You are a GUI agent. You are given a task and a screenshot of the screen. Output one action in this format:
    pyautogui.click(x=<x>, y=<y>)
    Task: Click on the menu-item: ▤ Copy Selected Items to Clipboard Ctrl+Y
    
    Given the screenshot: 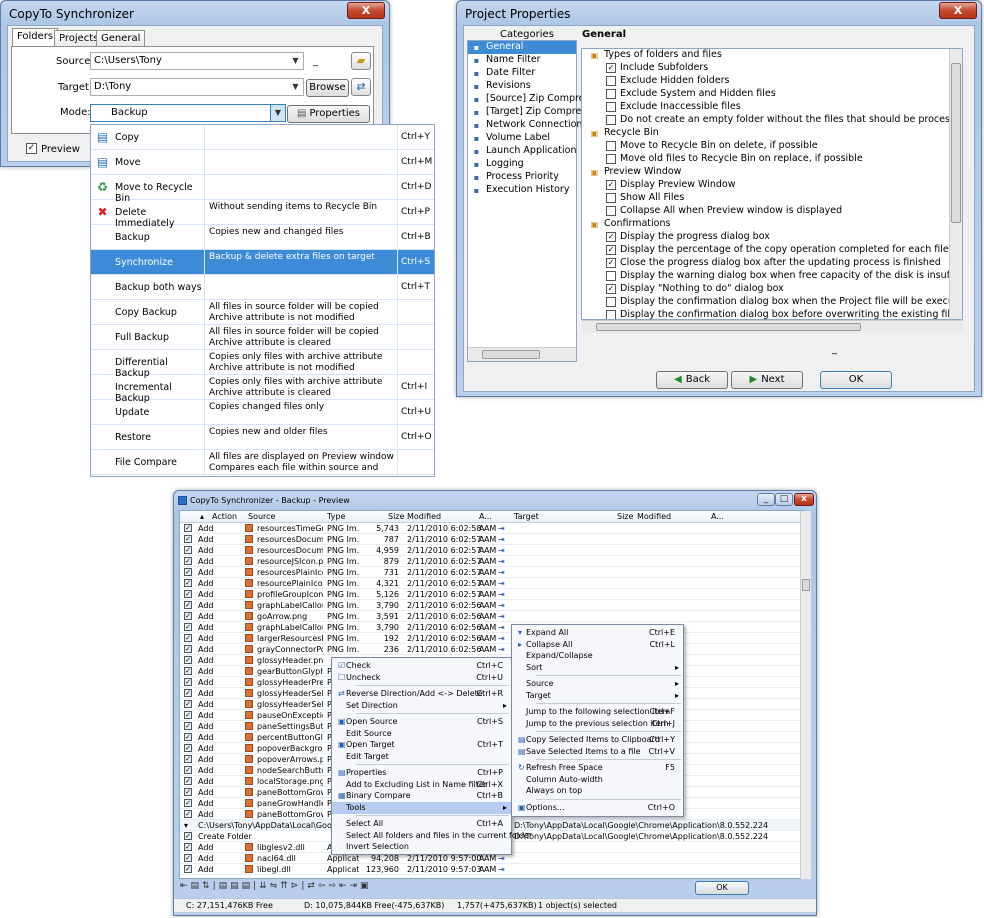 What is the action you would take?
    pyautogui.click(x=597, y=740)
    